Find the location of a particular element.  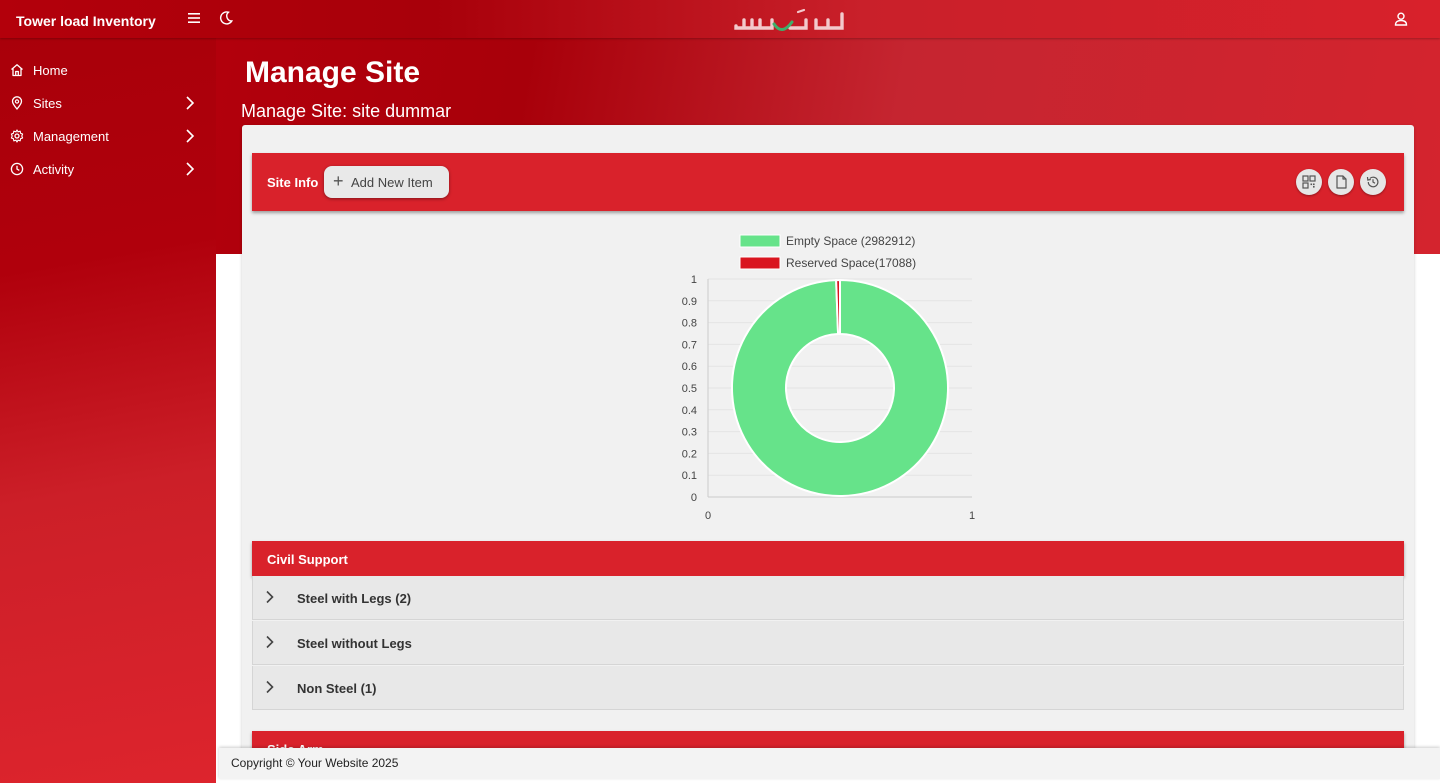

y-tick-label: 0.6 is located at coordinates (689, 367).